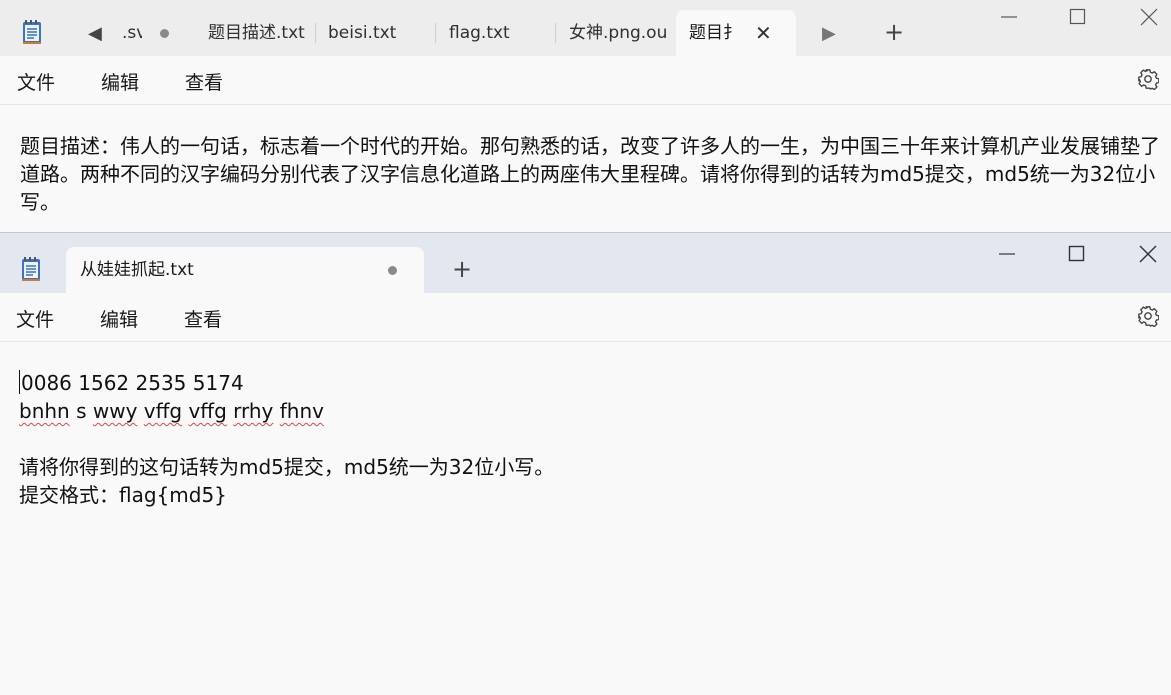  What do you see at coordinates (589, 411) in the screenshot?
I see `text-line-2: bnhn s wwy vffg vffg rrhy fhnv` at bounding box center [589, 411].